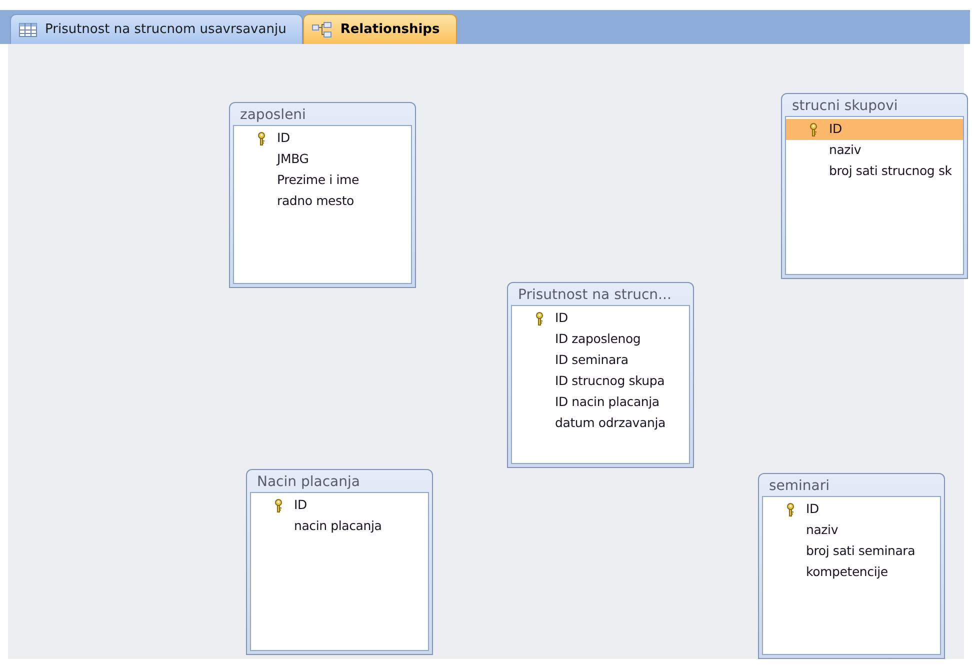  I want to click on field-row: JMBG, so click(322, 159).